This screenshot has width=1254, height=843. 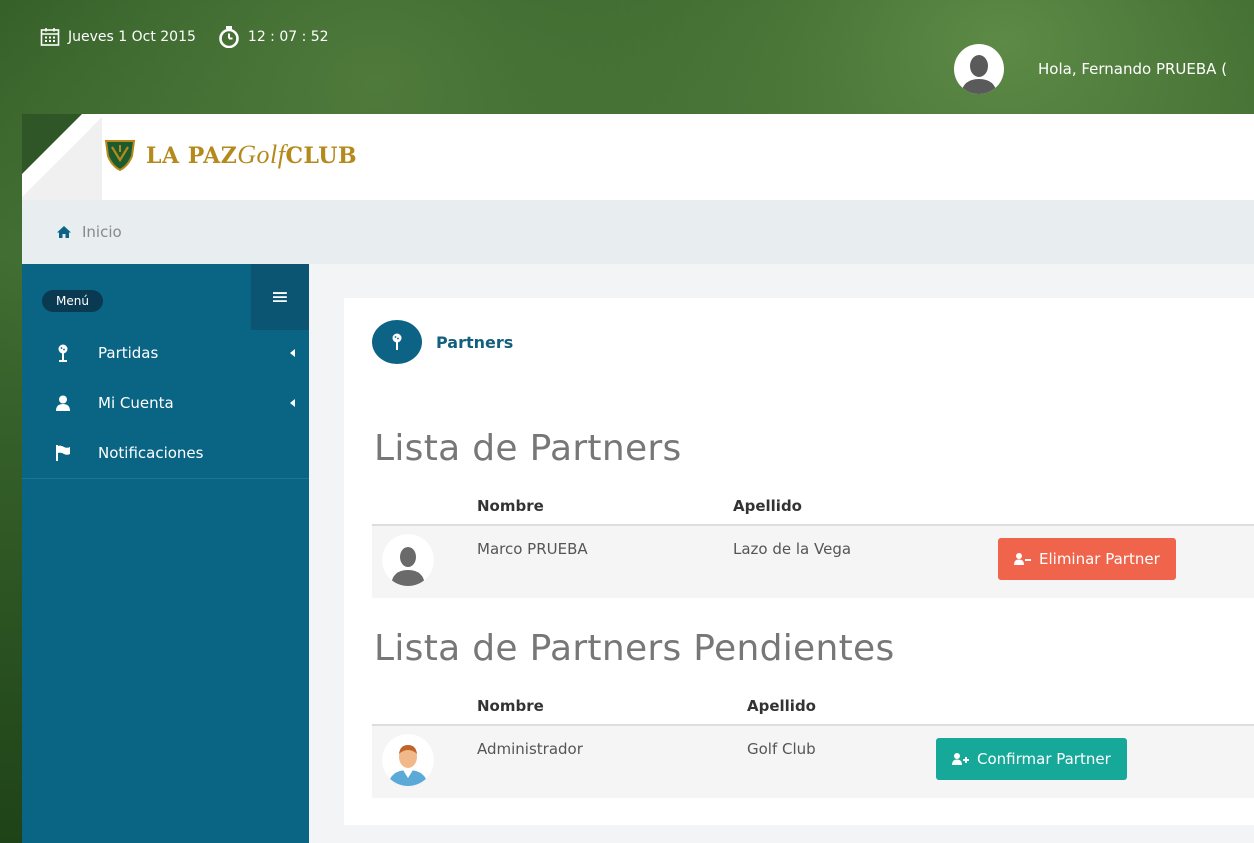 I want to click on club-logo: LA PAZGolfCLUB, so click(x=230, y=155).